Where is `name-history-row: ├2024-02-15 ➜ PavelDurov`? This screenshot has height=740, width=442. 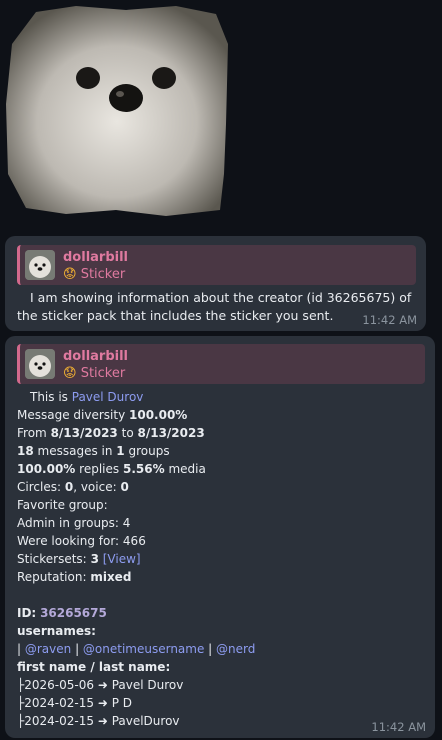 name-history-row: ├2024-02-15 ➜ PavelDurov is located at coordinates (98, 721).